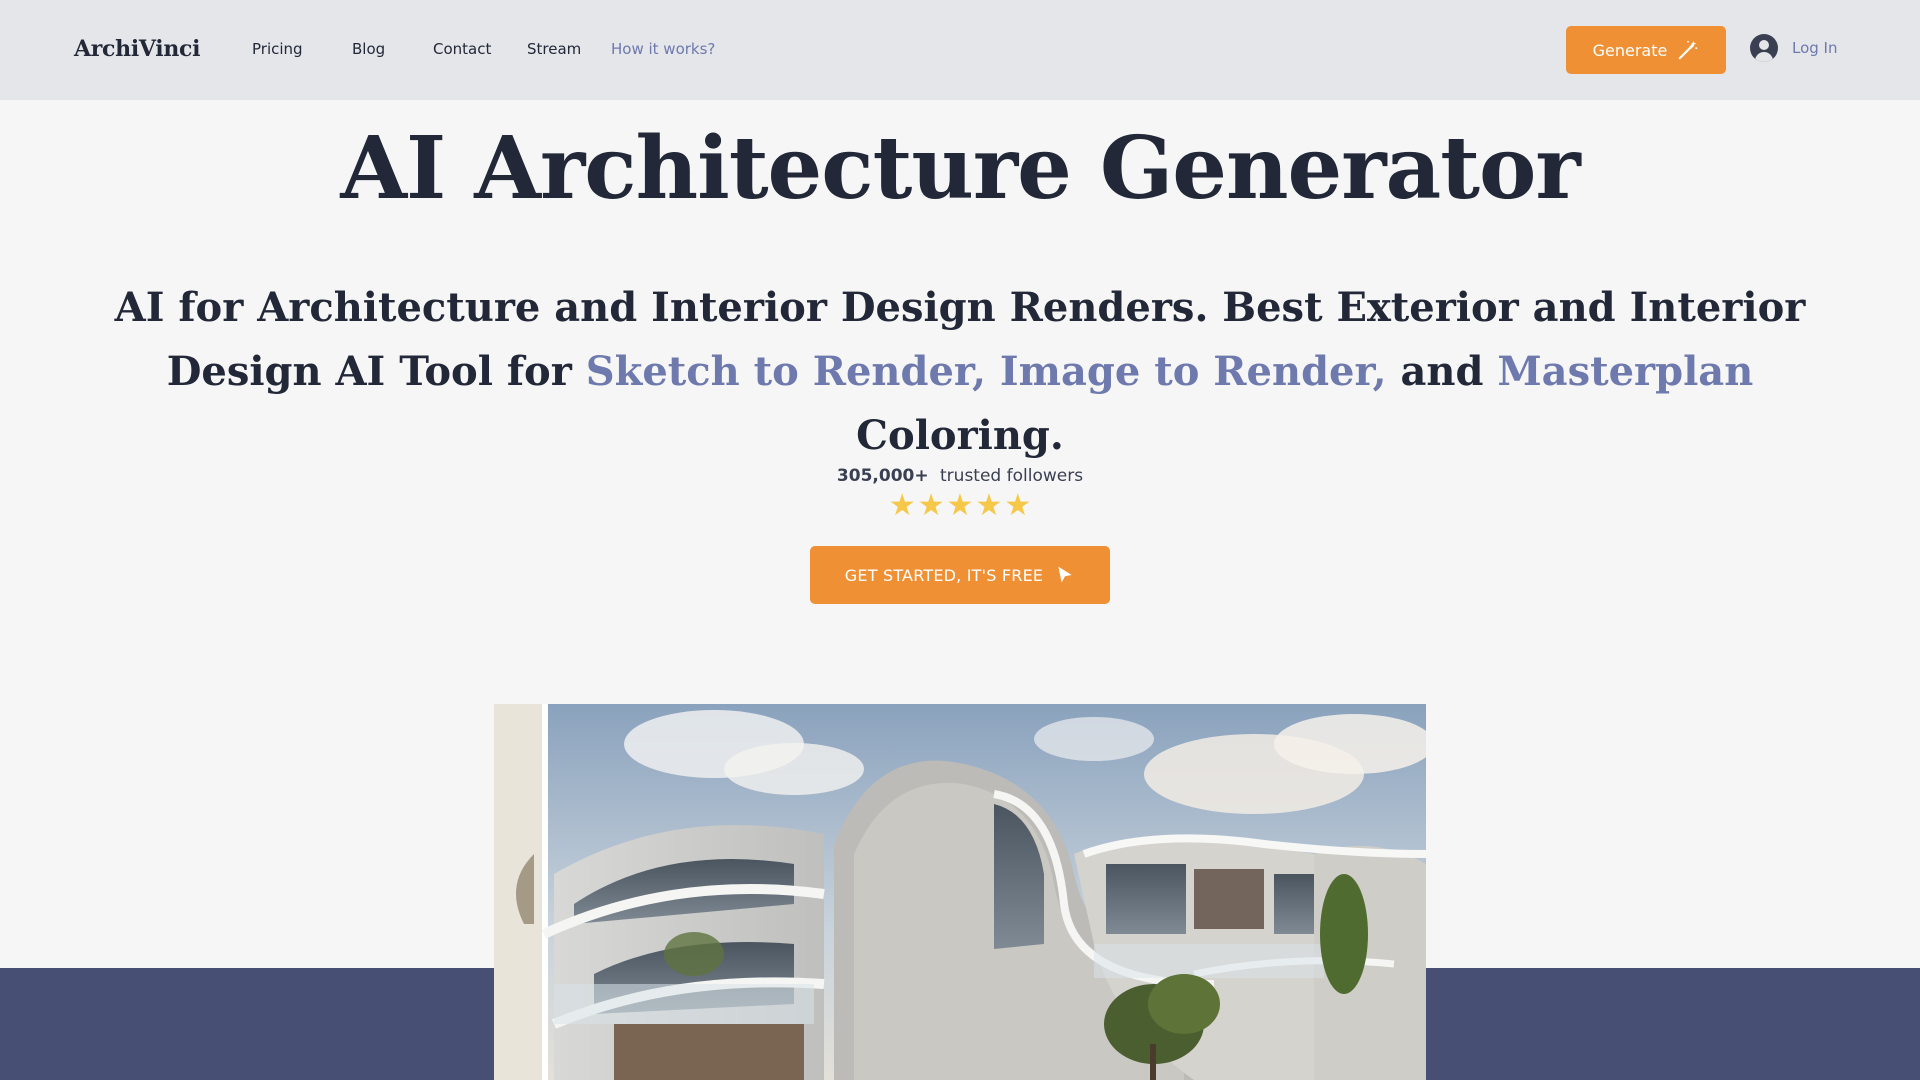 This screenshot has height=1080, width=1920. What do you see at coordinates (944, 575) in the screenshot?
I see `get-started-label: GET STARTED, IT'S FREE` at bounding box center [944, 575].